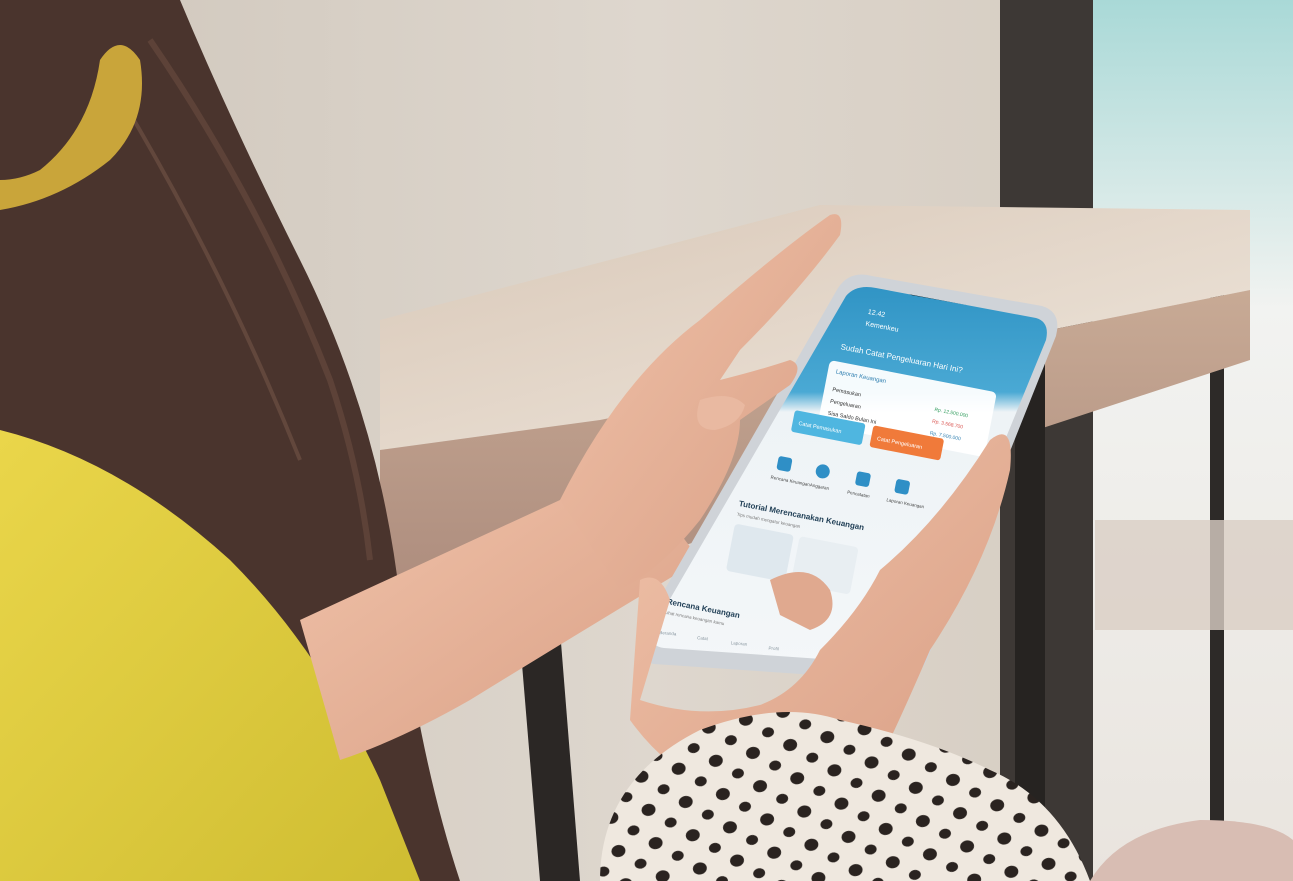 The height and width of the screenshot is (881, 1293). Describe the element at coordinates (1194, 575) in the screenshot. I see `outside-chair` at that location.